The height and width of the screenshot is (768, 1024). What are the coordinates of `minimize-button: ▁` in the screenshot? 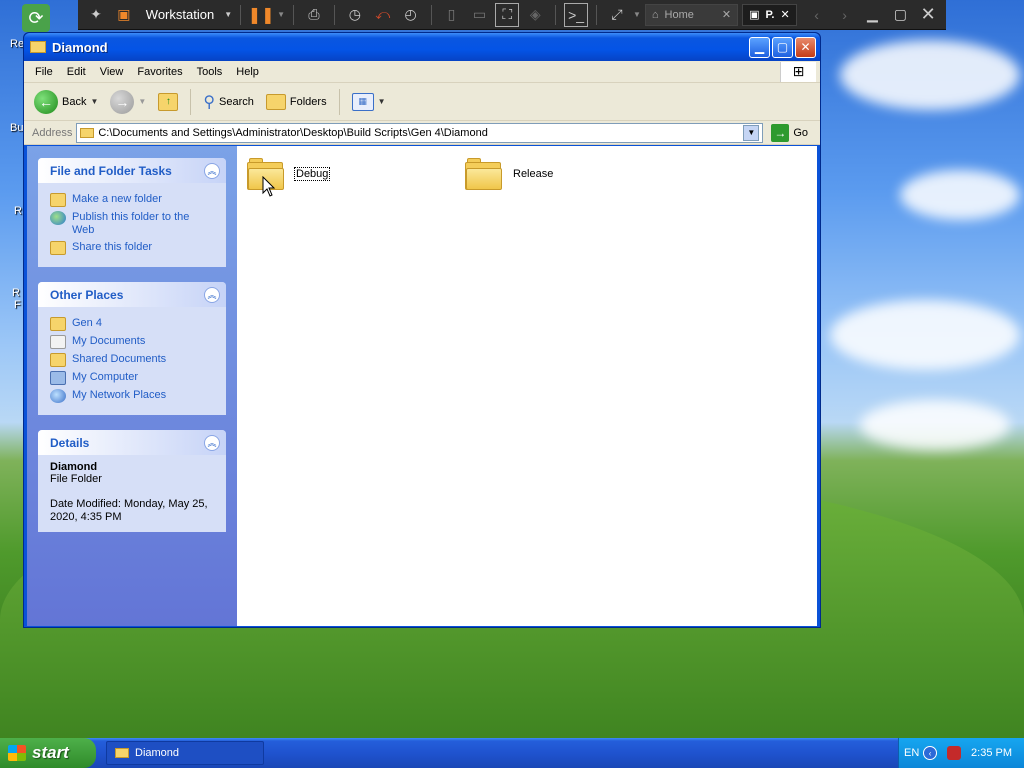 It's located at (759, 47).